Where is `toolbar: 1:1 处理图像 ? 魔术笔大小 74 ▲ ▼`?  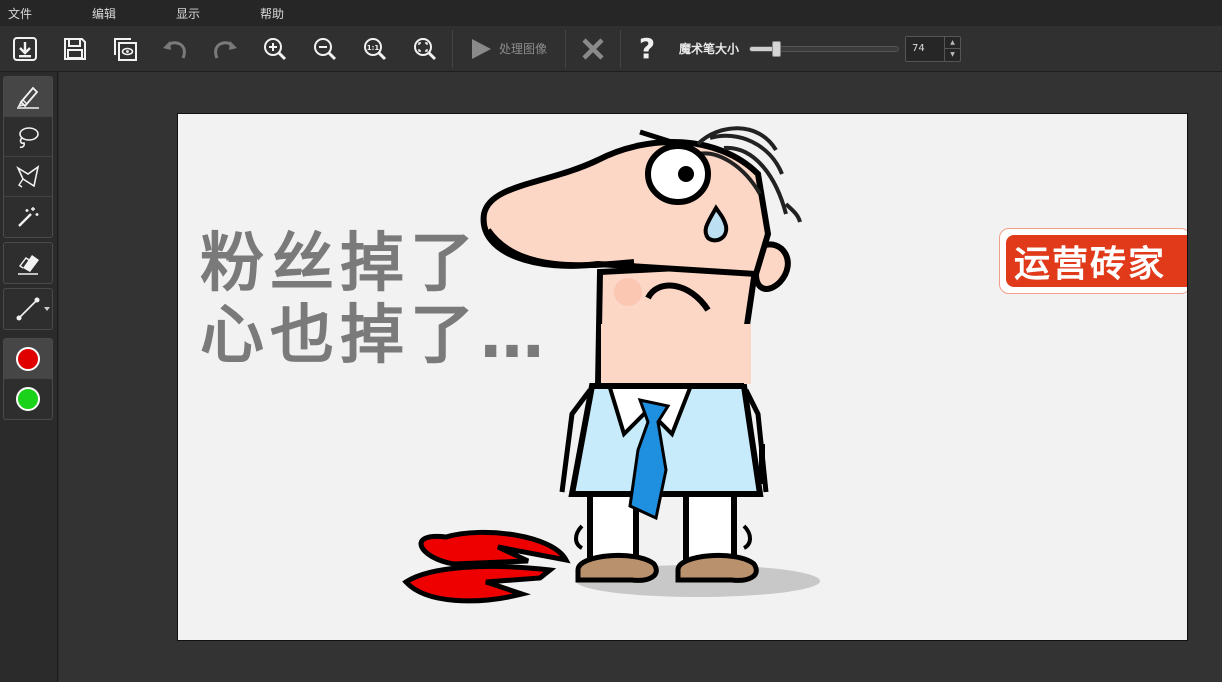
toolbar: 1:1 处理图像 ? 魔术笔大小 74 ▲ ▼ is located at coordinates (611, 49).